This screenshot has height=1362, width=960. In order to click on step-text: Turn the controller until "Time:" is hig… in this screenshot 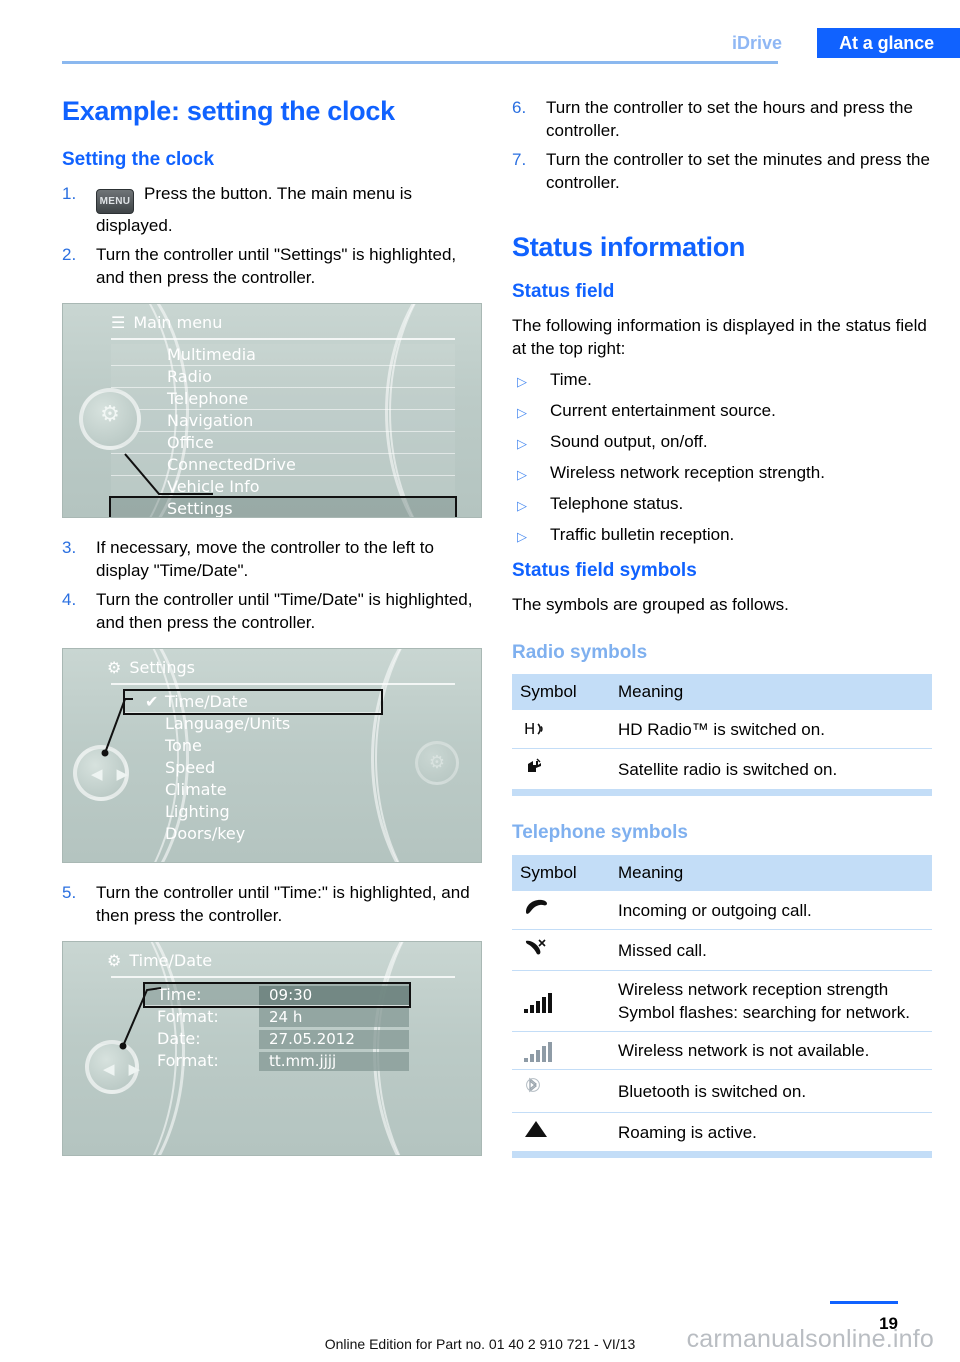, I will do `click(283, 903)`.